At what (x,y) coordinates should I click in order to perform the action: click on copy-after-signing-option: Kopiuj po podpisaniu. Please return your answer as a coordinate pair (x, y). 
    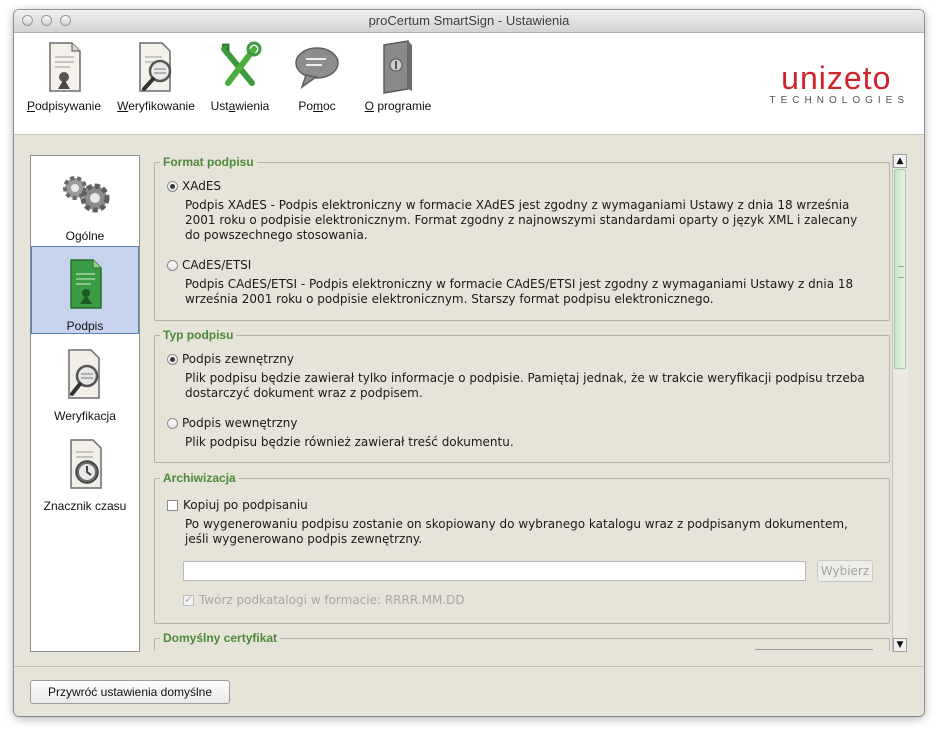
    Looking at the image, I should click on (237, 505).